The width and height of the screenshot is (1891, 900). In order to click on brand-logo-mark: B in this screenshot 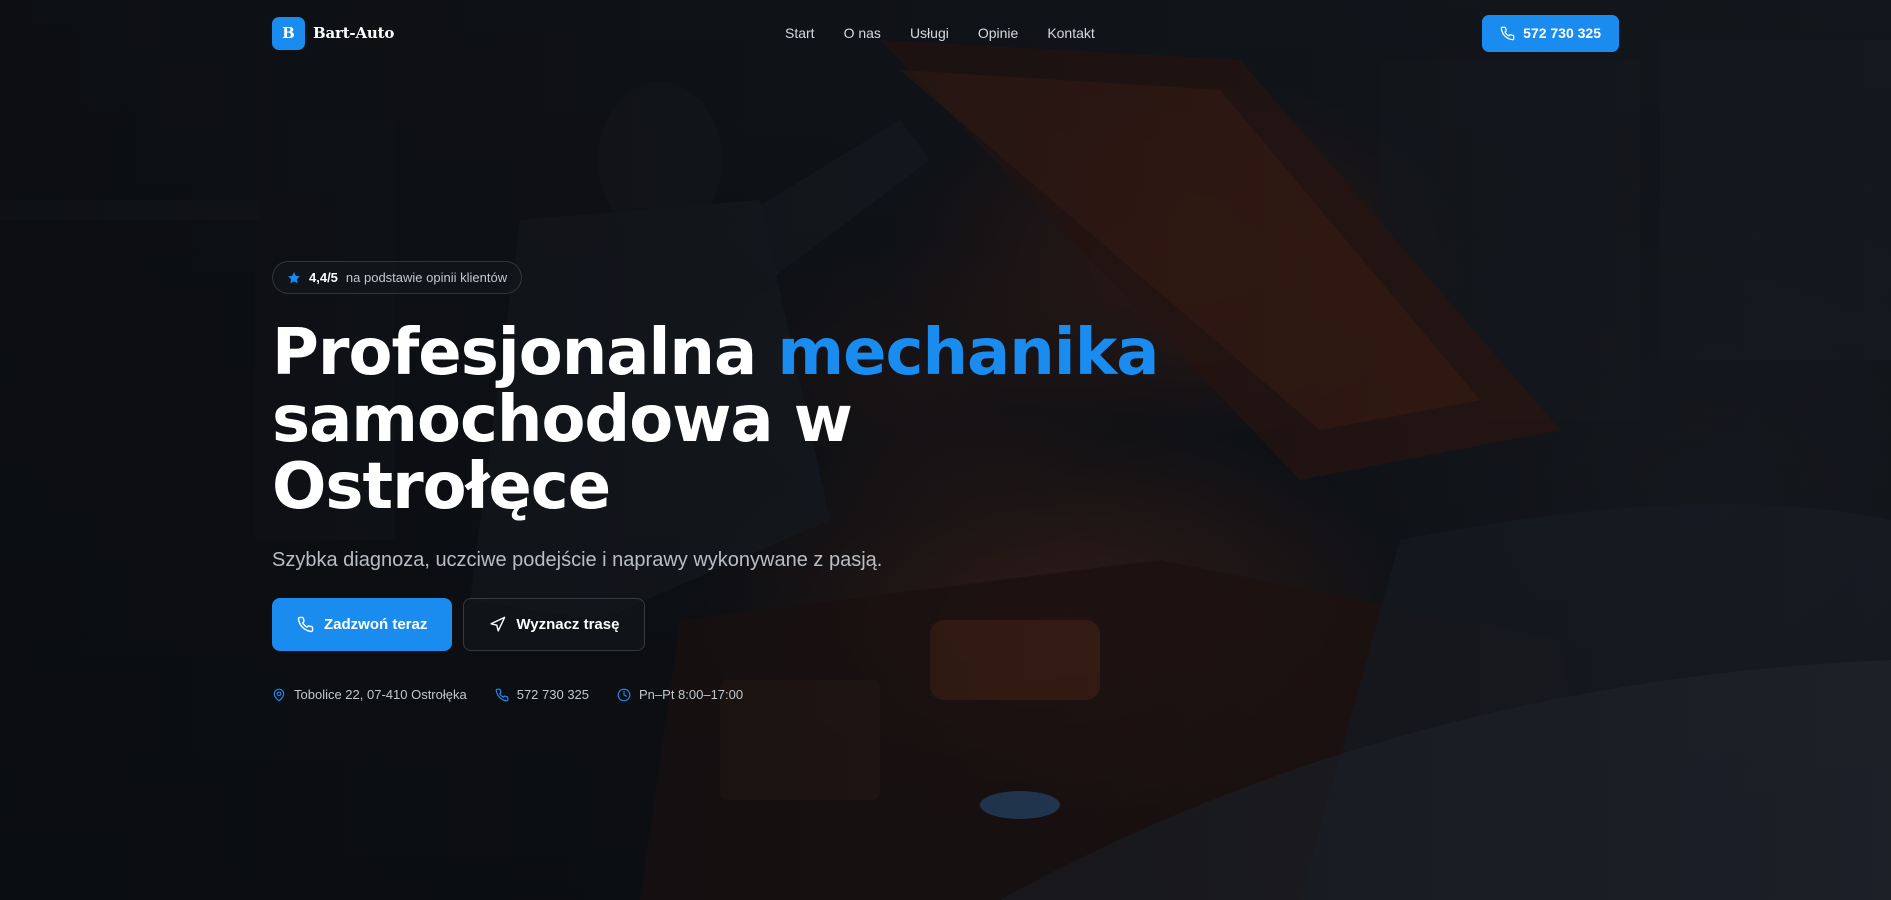, I will do `click(288, 33)`.